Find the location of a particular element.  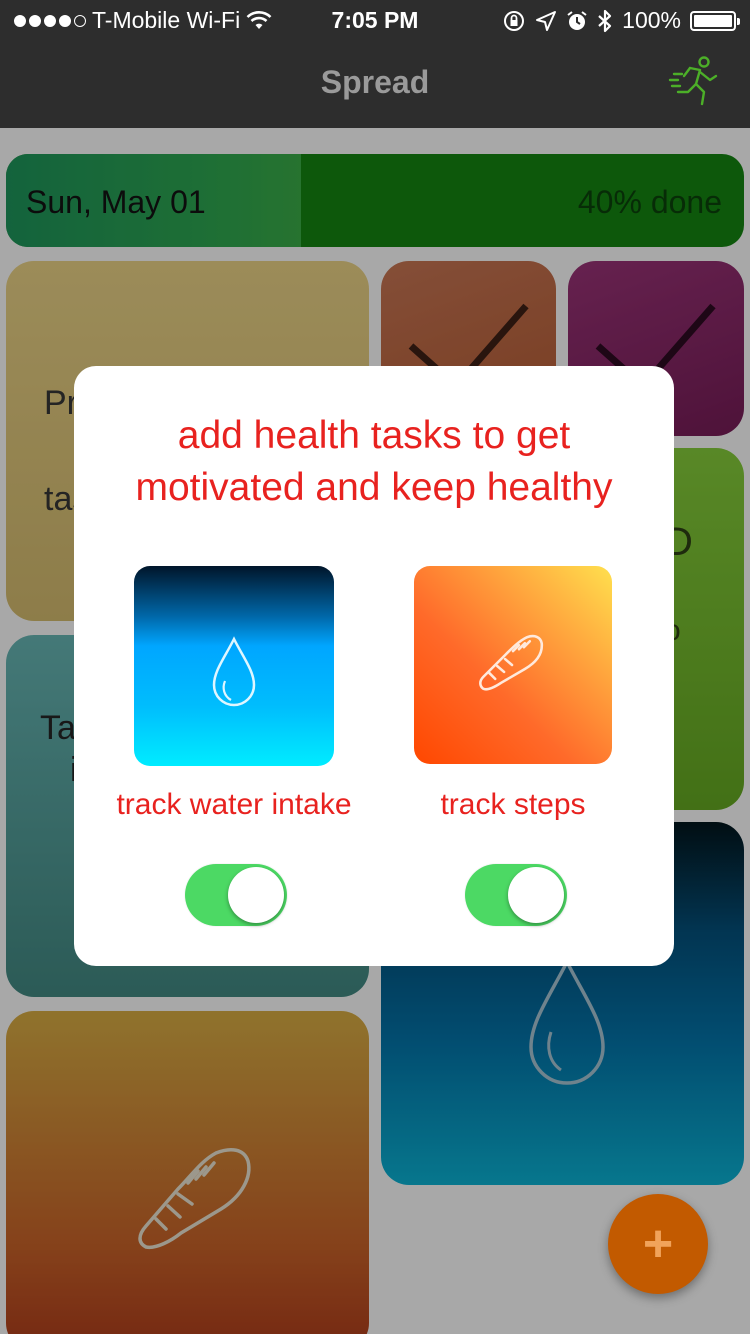

water-intake-card is located at coordinates (234, 666).